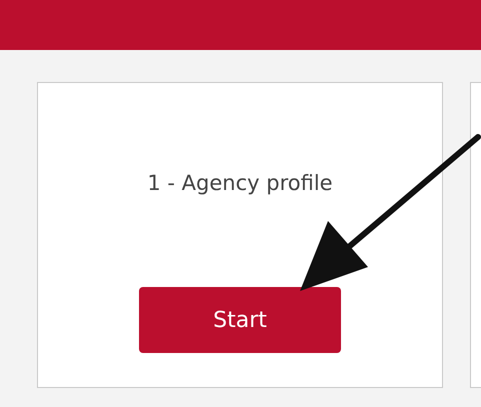  Describe the element at coordinates (240, 183) in the screenshot. I see `card-title: 1 - Agency profile` at that location.